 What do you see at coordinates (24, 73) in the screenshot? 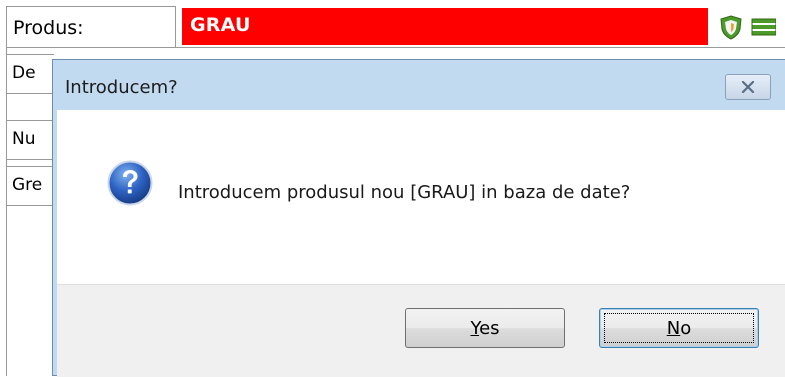
I see `side-row-label: De` at bounding box center [24, 73].